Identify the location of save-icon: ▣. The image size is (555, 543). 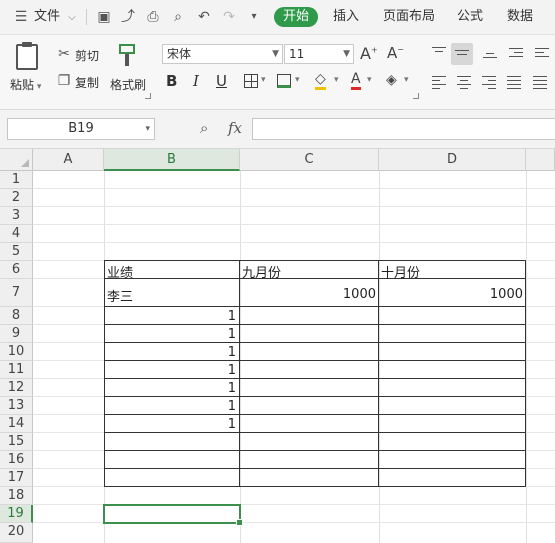
(104, 17).